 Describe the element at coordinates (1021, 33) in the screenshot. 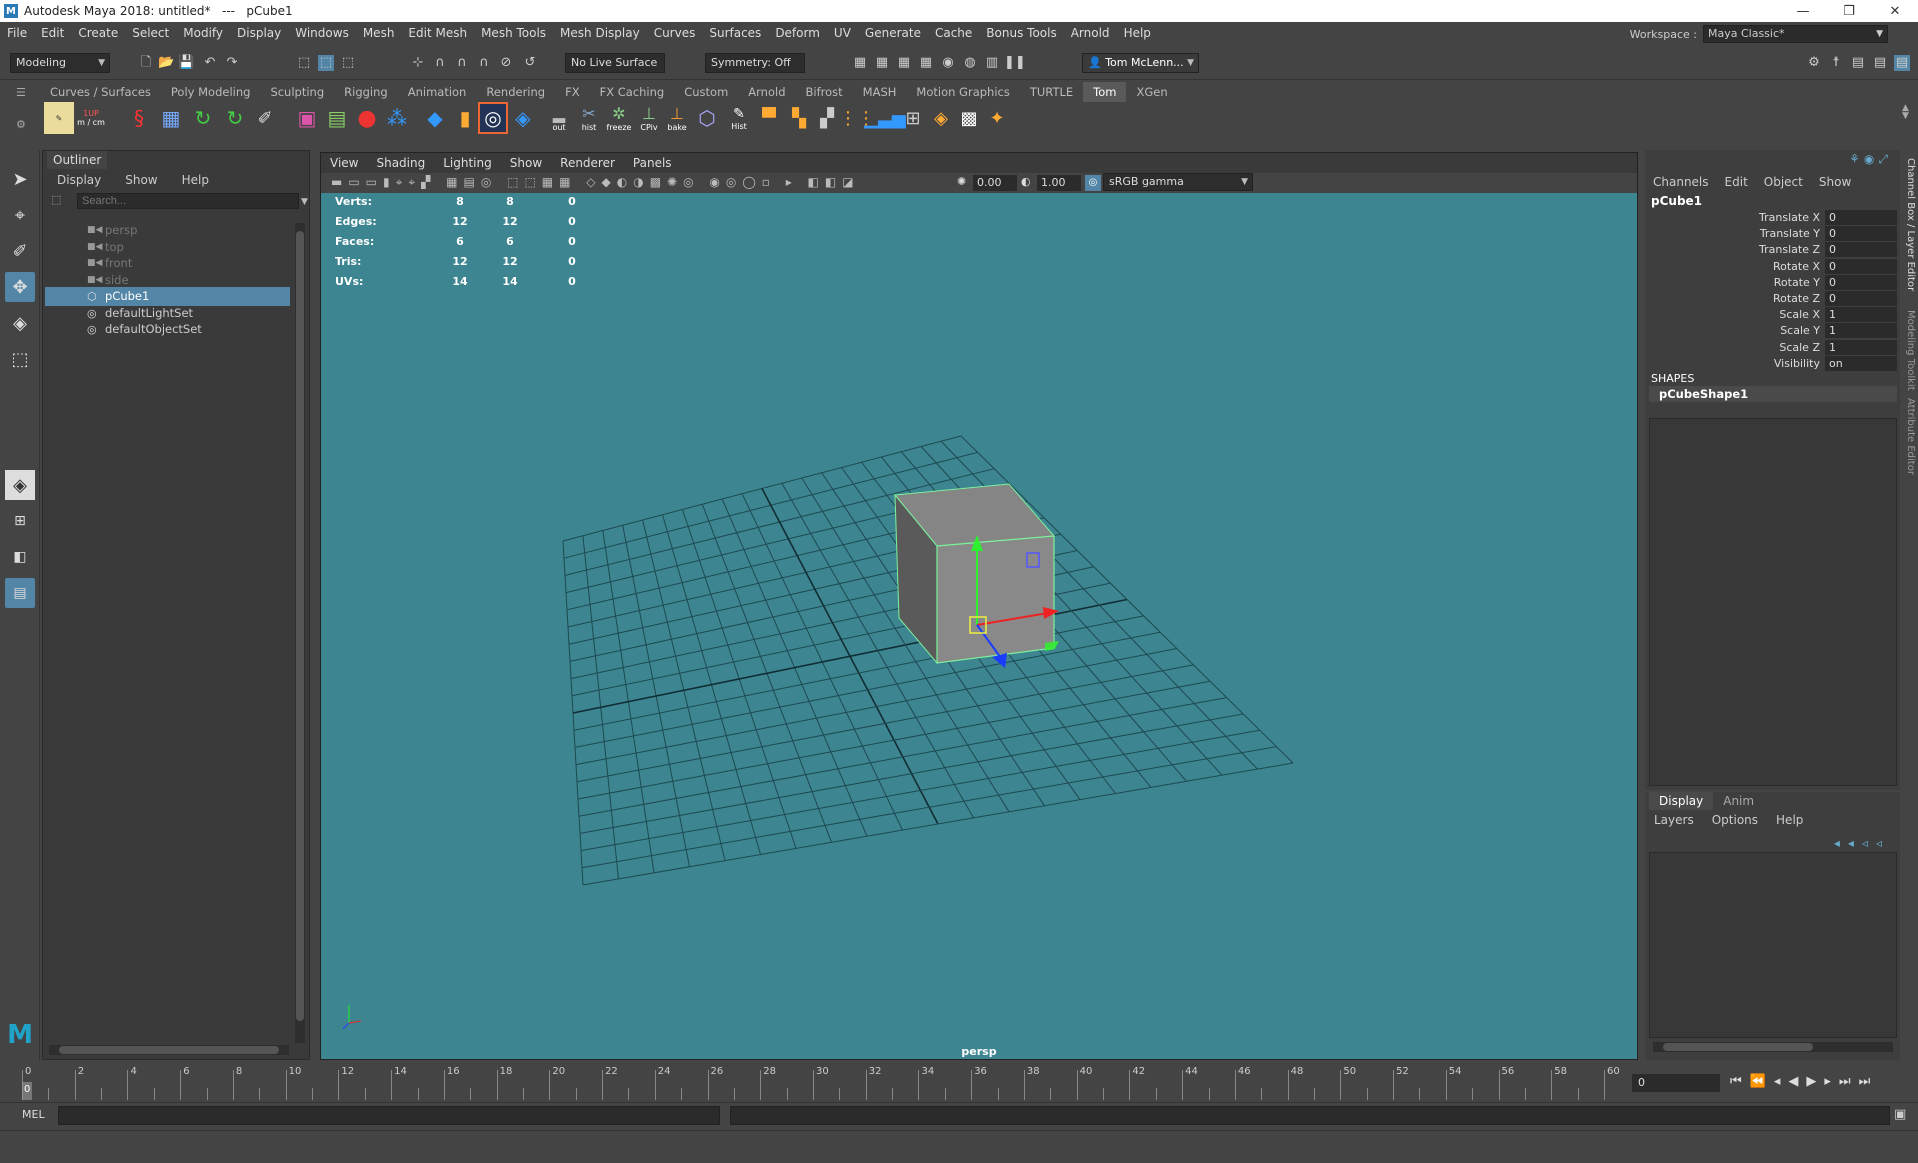

I see `menu-bonus-tools: Bonus Tools` at that location.